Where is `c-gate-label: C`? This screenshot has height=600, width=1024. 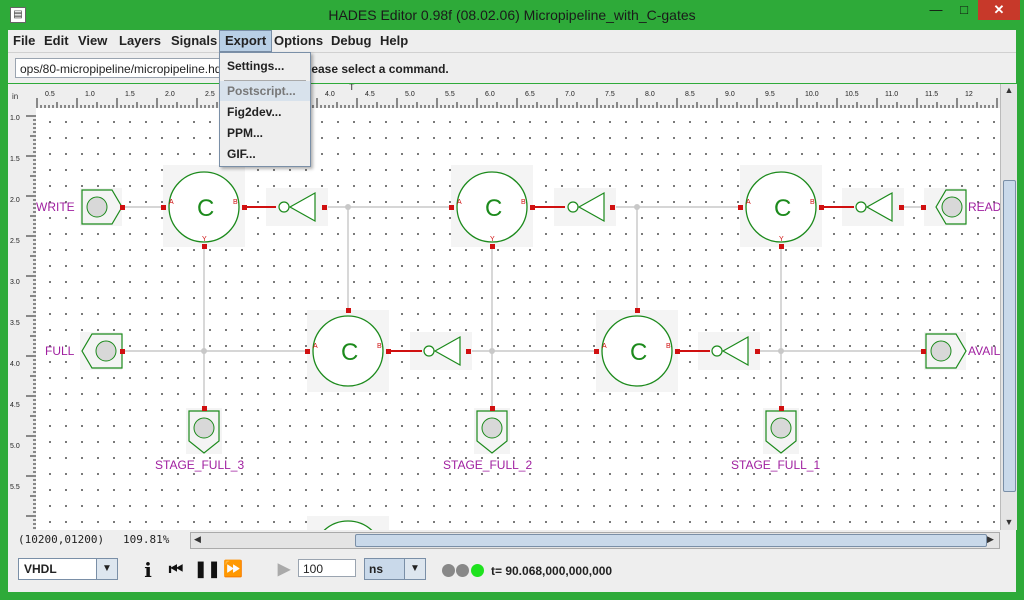
c-gate-label: C is located at coordinates (493, 208).